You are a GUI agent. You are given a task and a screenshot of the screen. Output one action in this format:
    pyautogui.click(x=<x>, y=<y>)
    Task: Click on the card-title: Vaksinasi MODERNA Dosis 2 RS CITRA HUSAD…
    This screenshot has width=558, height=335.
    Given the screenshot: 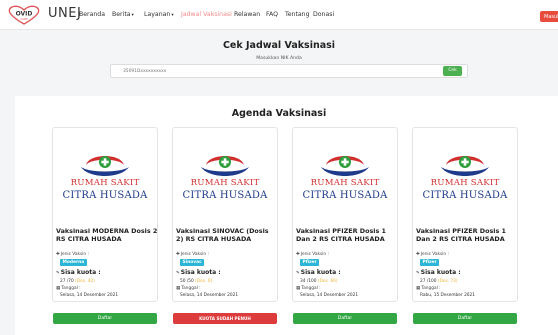 What is the action you would take?
    pyautogui.click(x=107, y=235)
    